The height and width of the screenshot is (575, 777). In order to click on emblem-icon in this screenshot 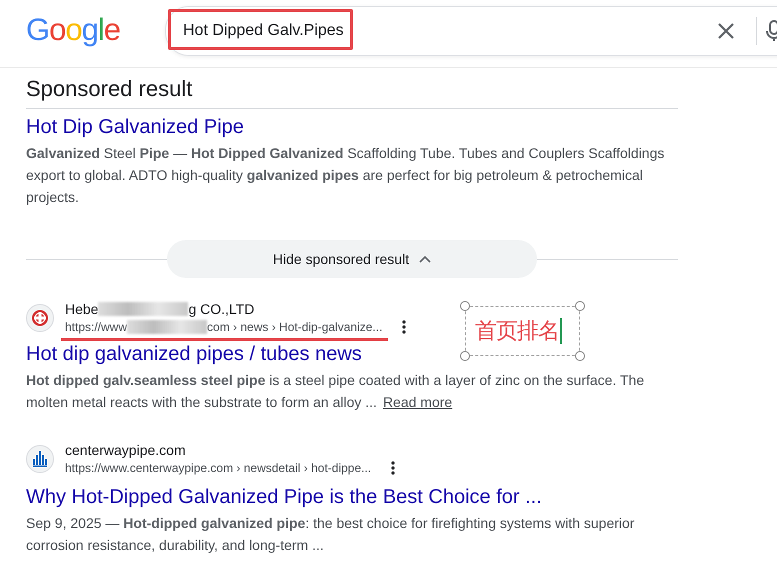, I will do `click(40, 318)`.